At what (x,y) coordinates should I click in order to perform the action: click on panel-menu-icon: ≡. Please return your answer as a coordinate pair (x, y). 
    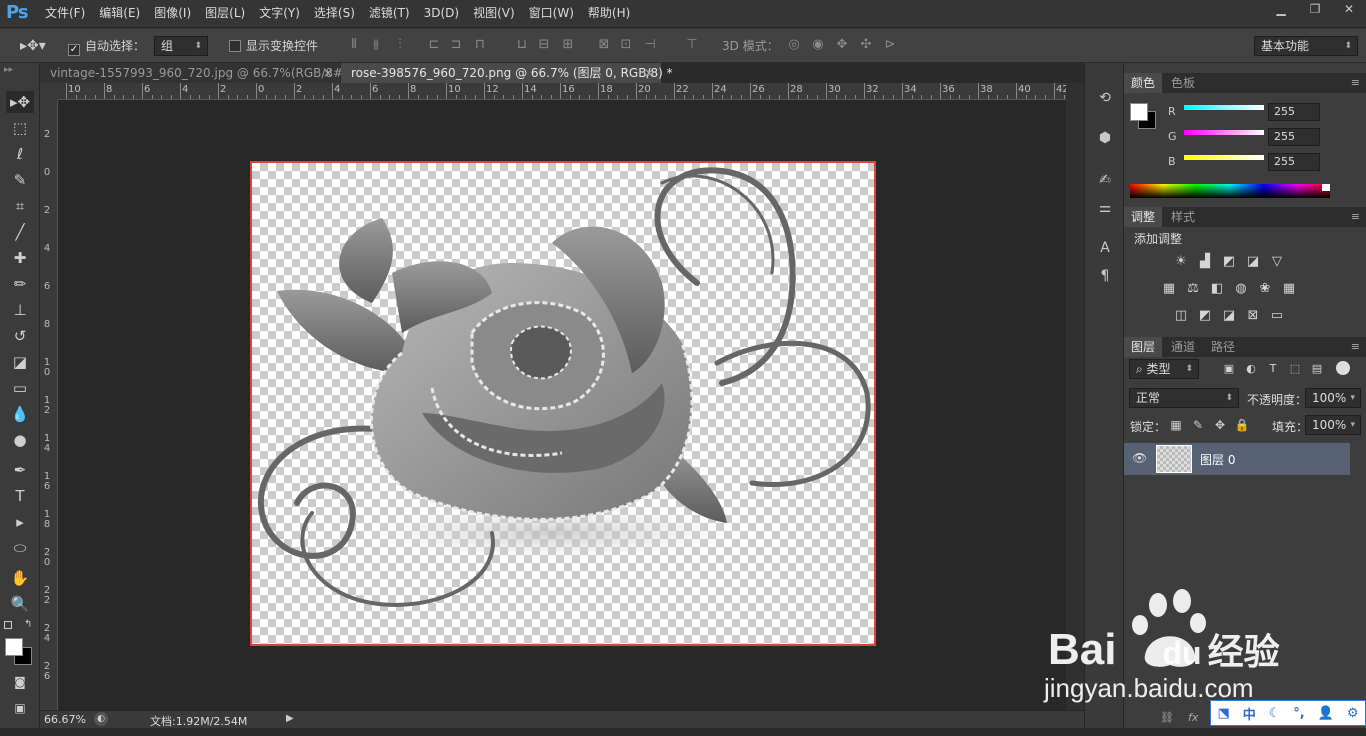
    Looking at the image, I should click on (1355, 346).